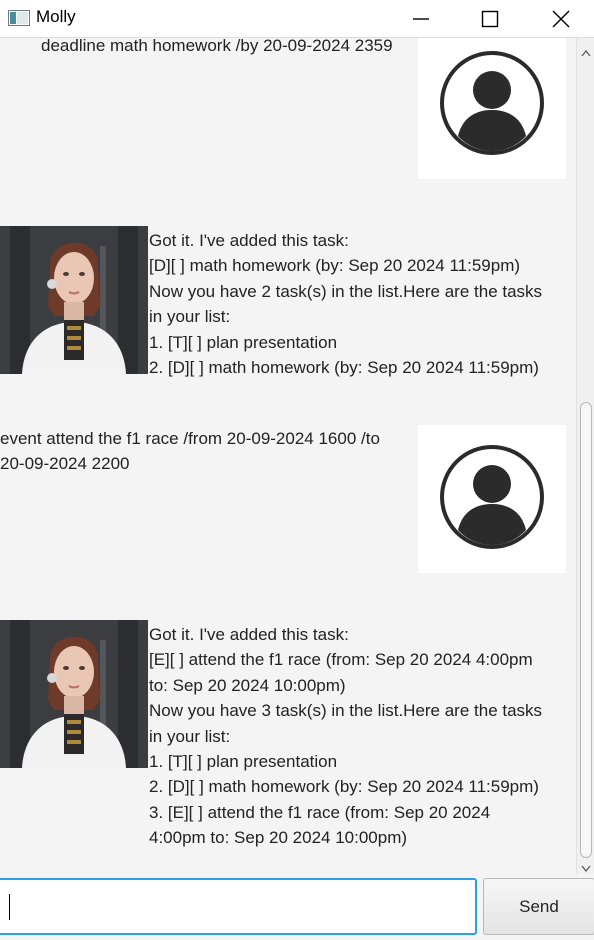  What do you see at coordinates (9, 907) in the screenshot?
I see `text-caret` at bounding box center [9, 907].